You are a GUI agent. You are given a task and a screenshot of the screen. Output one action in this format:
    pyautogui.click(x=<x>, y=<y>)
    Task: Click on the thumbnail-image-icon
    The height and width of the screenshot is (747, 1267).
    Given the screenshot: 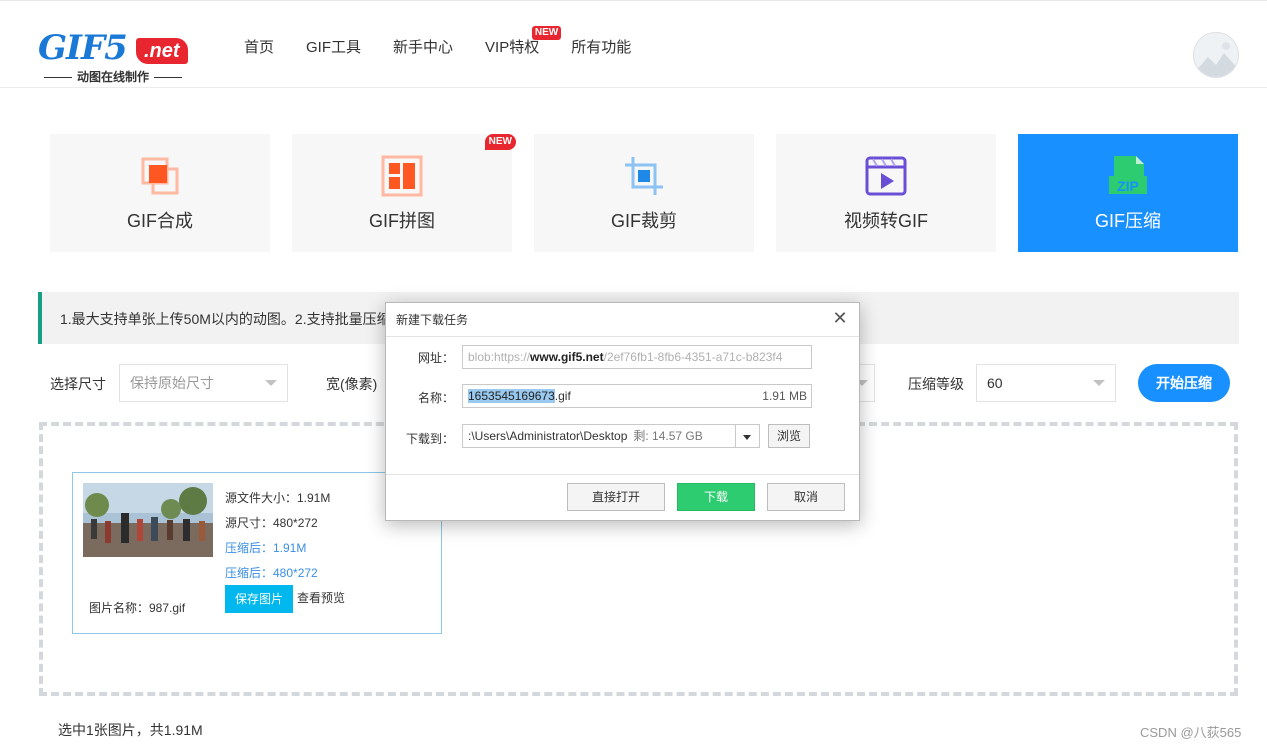 What is the action you would take?
    pyautogui.click(x=148, y=520)
    